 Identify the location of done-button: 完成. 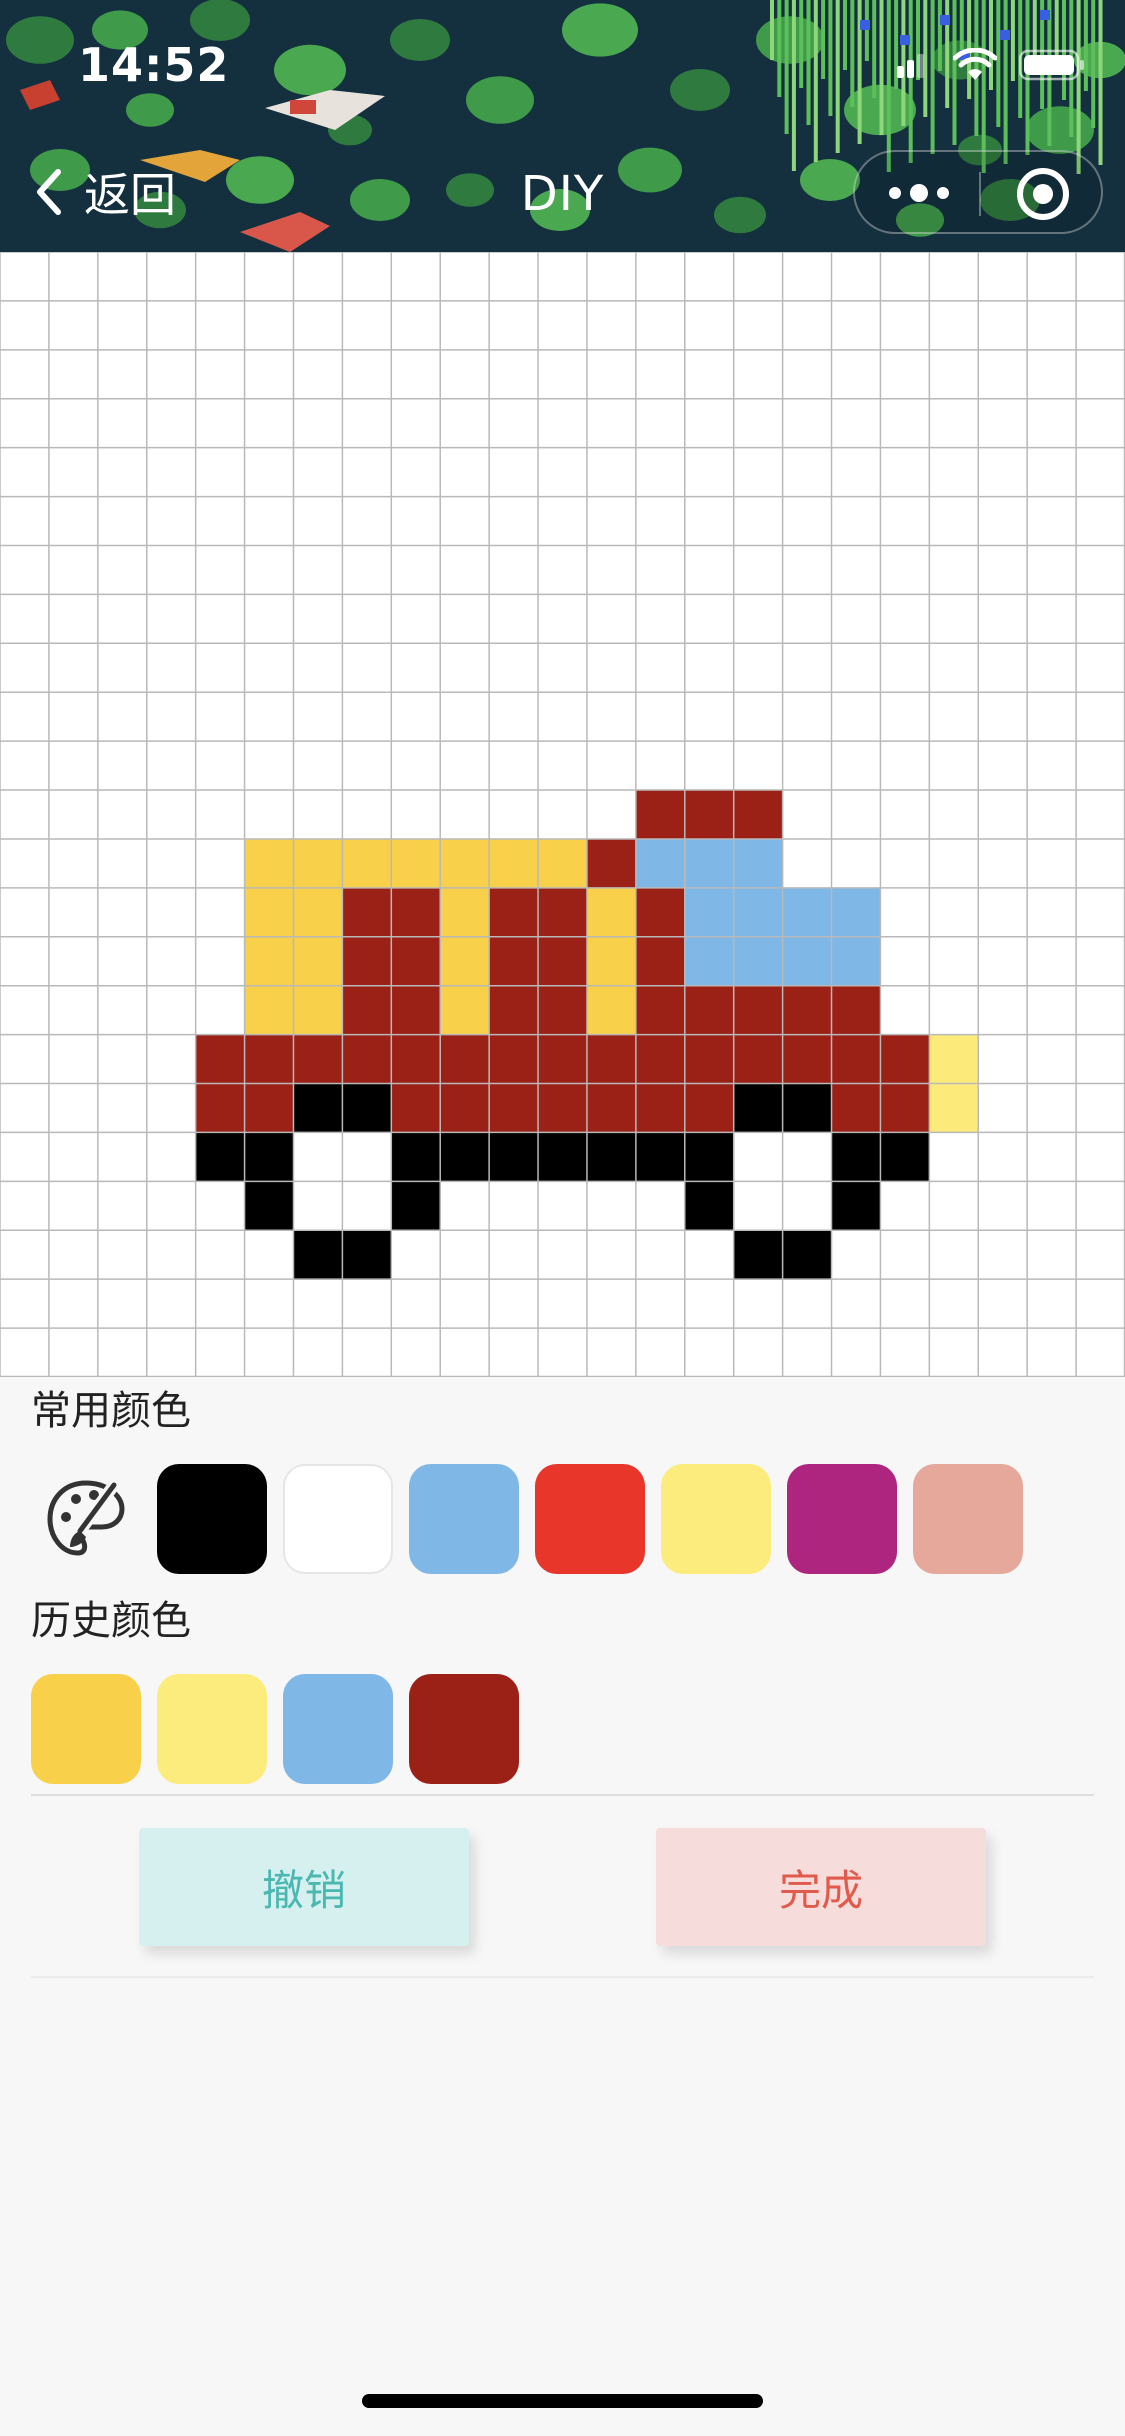
(821, 1887).